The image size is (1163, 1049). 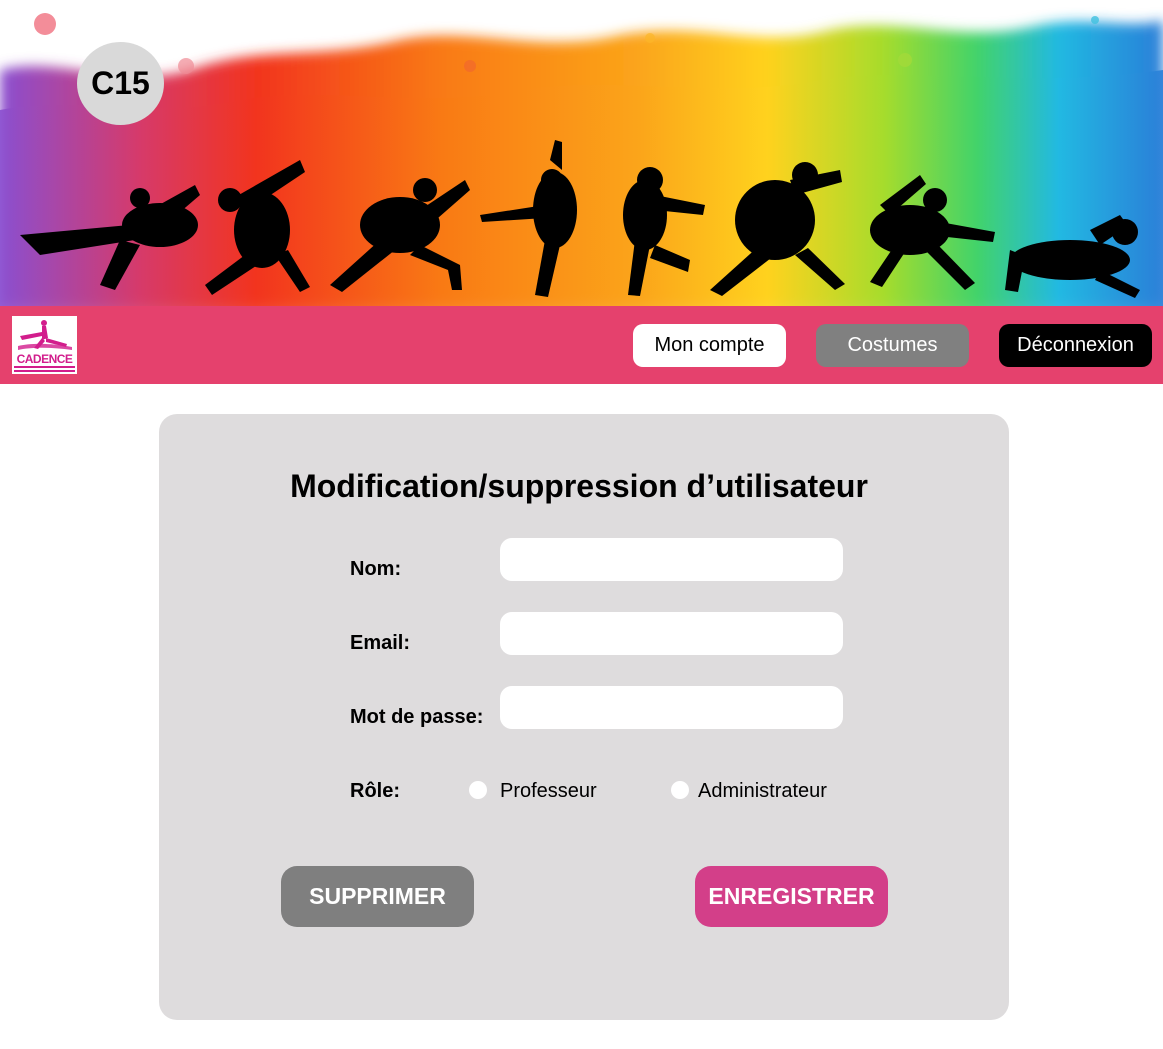 I want to click on costumes-button: Costumes, so click(x=892, y=345).